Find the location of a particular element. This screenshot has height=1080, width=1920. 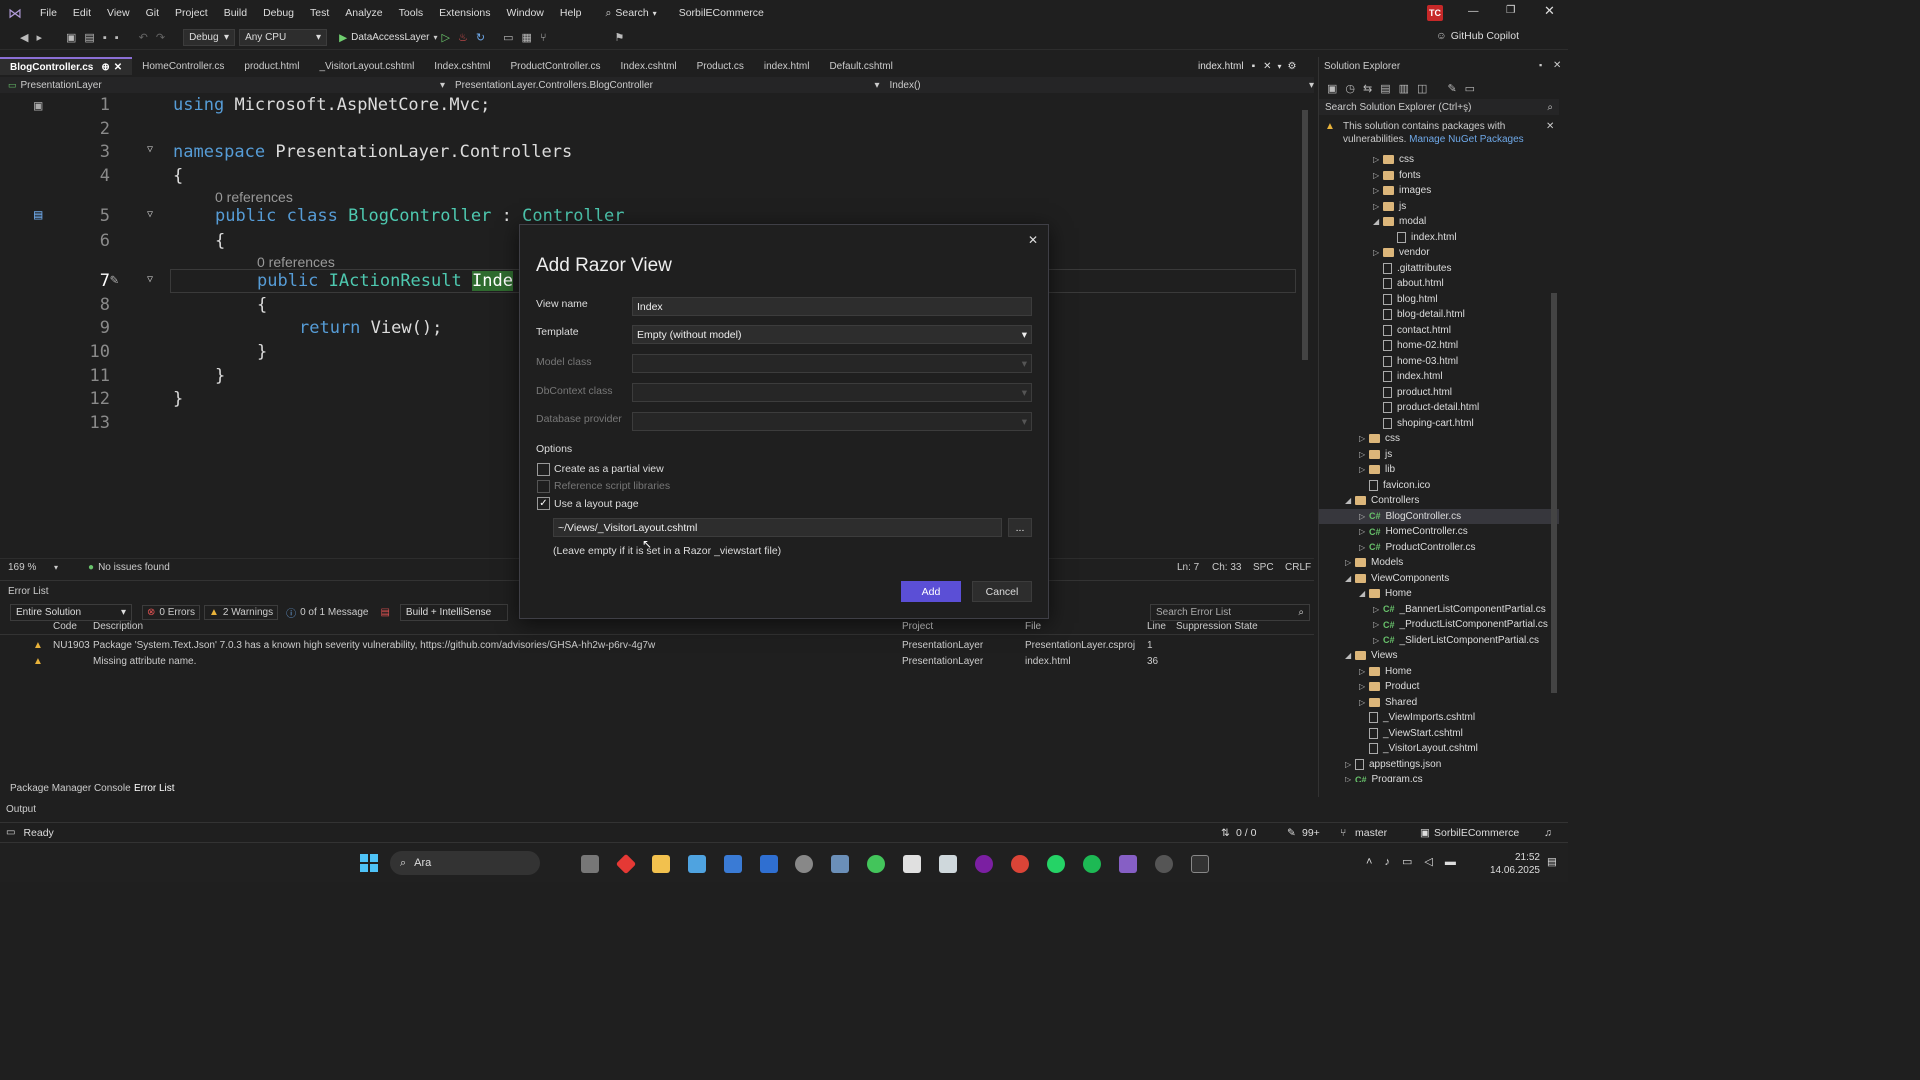

tree-item: ▷ Product is located at coordinates (1439, 687).